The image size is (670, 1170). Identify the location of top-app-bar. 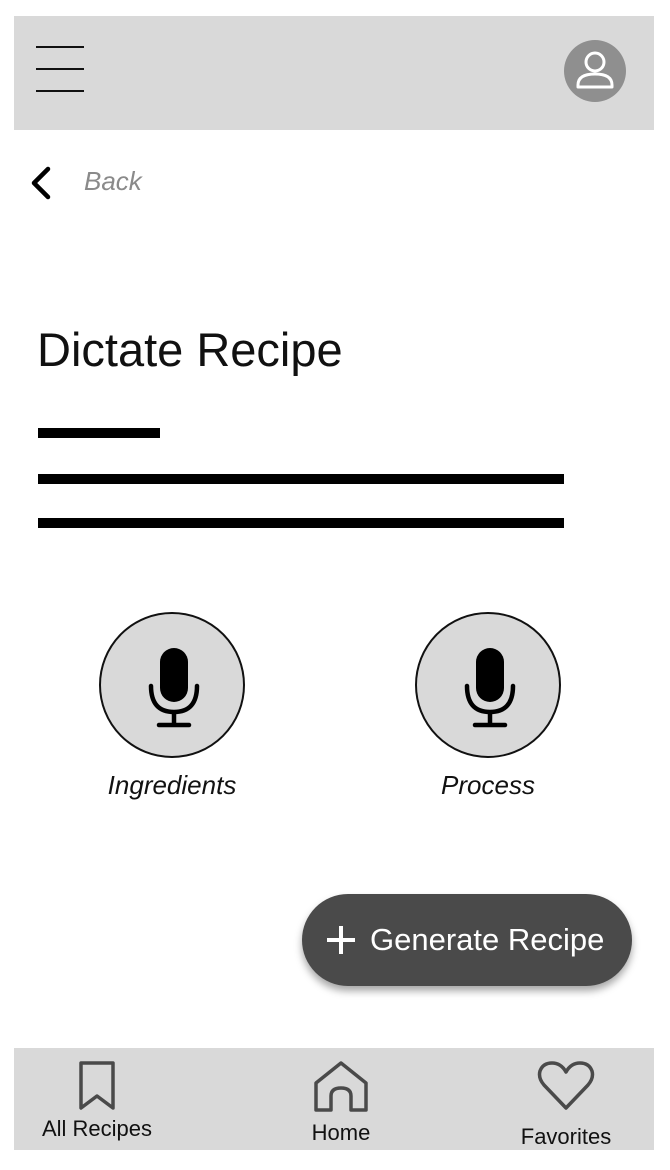
(334, 73).